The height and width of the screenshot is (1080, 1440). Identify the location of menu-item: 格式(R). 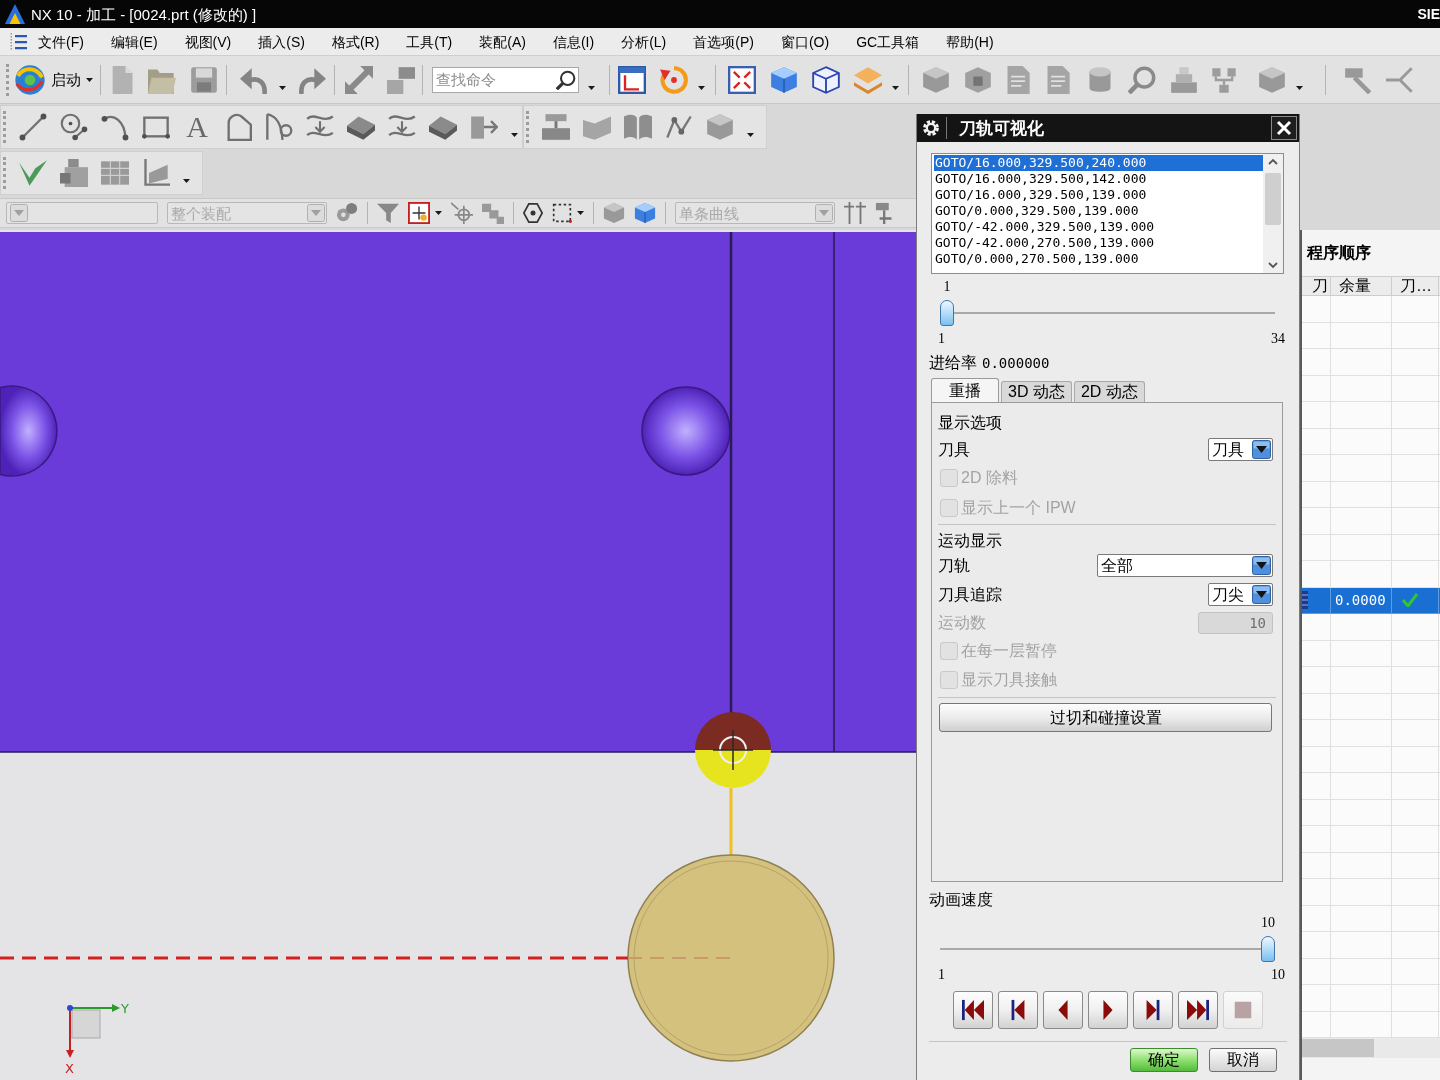
(355, 41).